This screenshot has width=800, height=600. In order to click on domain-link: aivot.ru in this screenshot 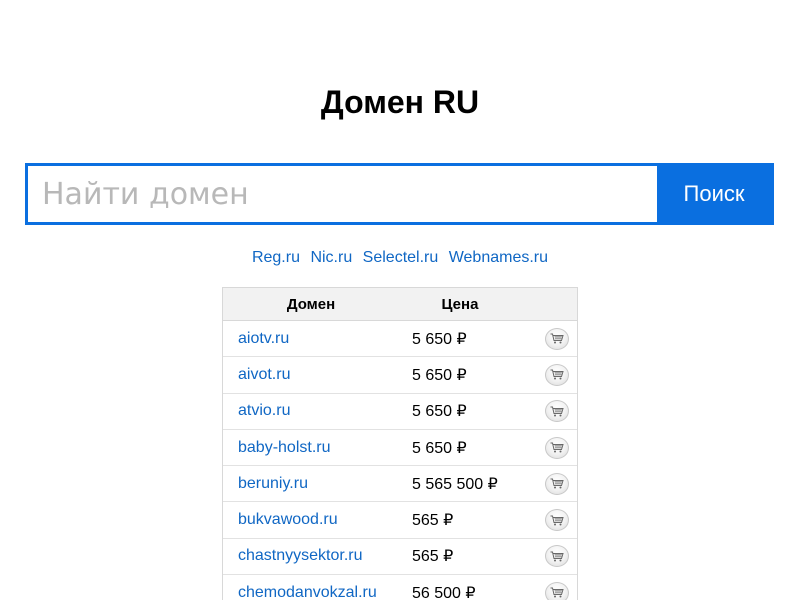, I will do `click(264, 374)`.